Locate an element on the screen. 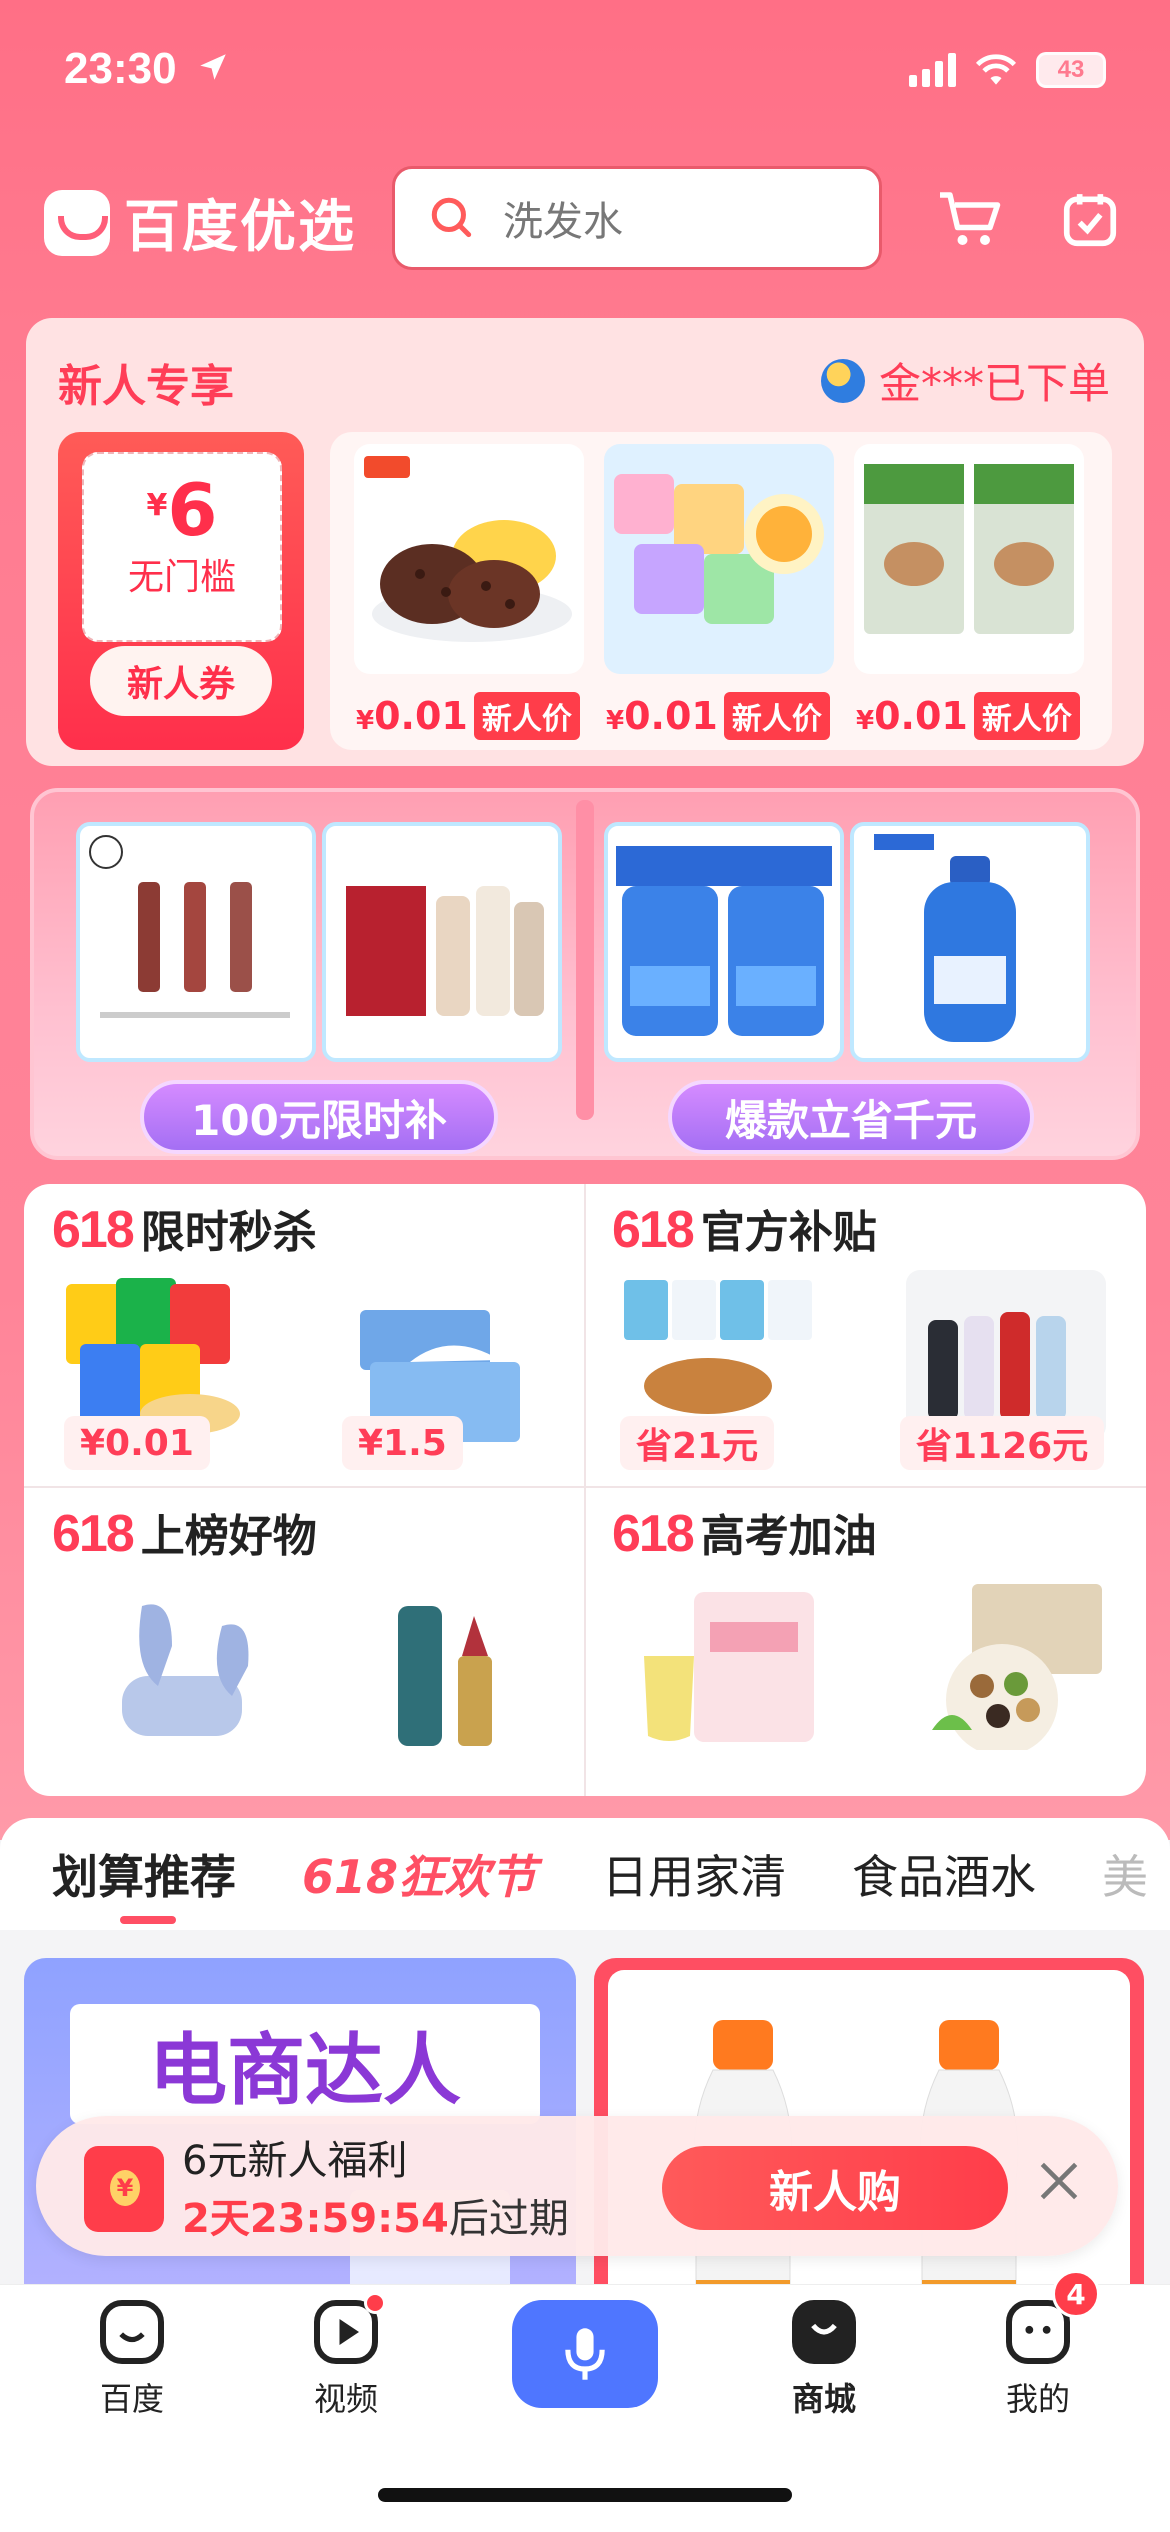 This screenshot has height=2532, width=1170. status-time: 23:30 is located at coordinates (120, 68).